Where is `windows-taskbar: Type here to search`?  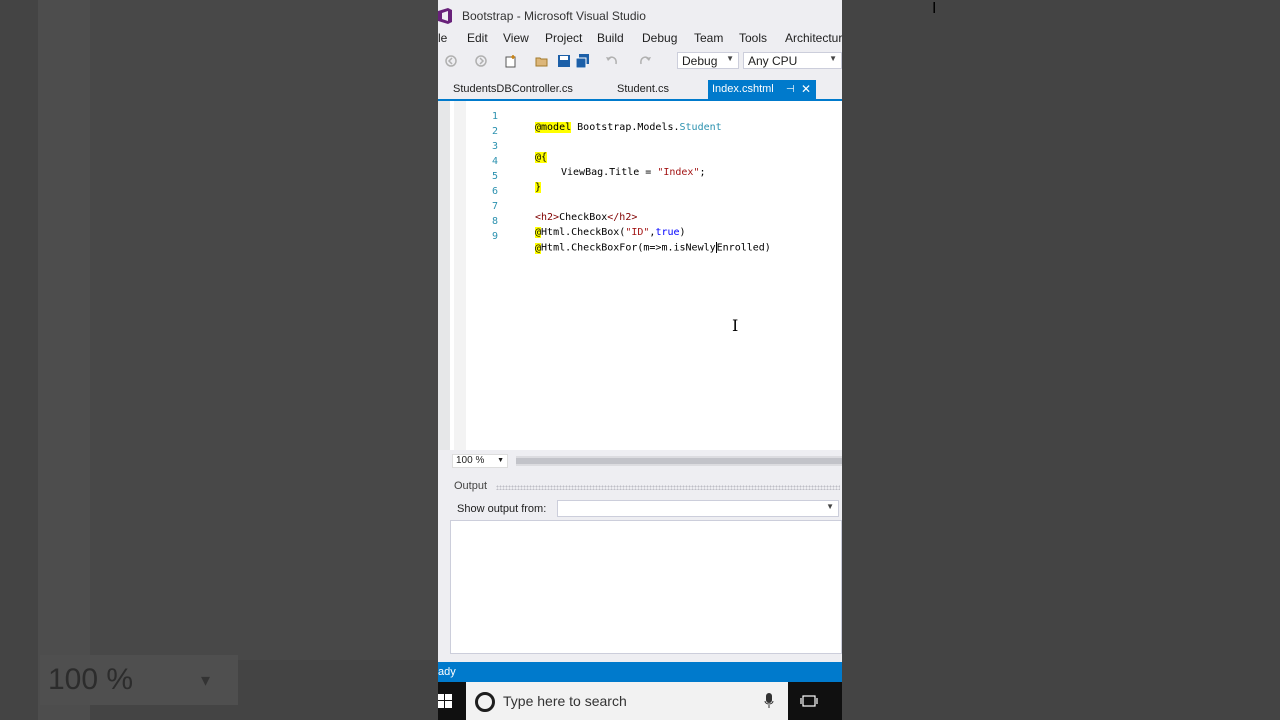 windows-taskbar: Type here to search is located at coordinates (640, 701).